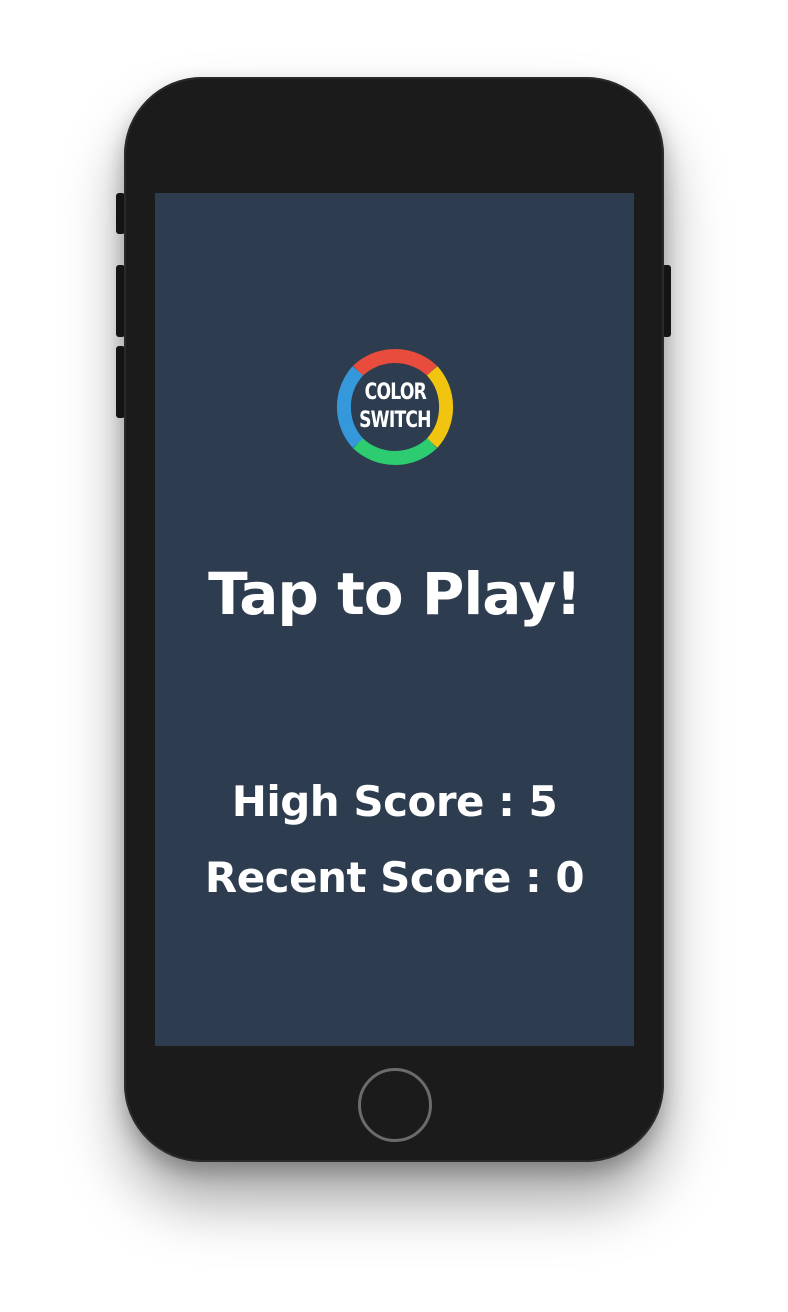 Image resolution: width=788 pixels, height=1312 pixels. Describe the element at coordinates (395, 420) in the screenshot. I see `logo-line-switch: SWITCH` at that location.